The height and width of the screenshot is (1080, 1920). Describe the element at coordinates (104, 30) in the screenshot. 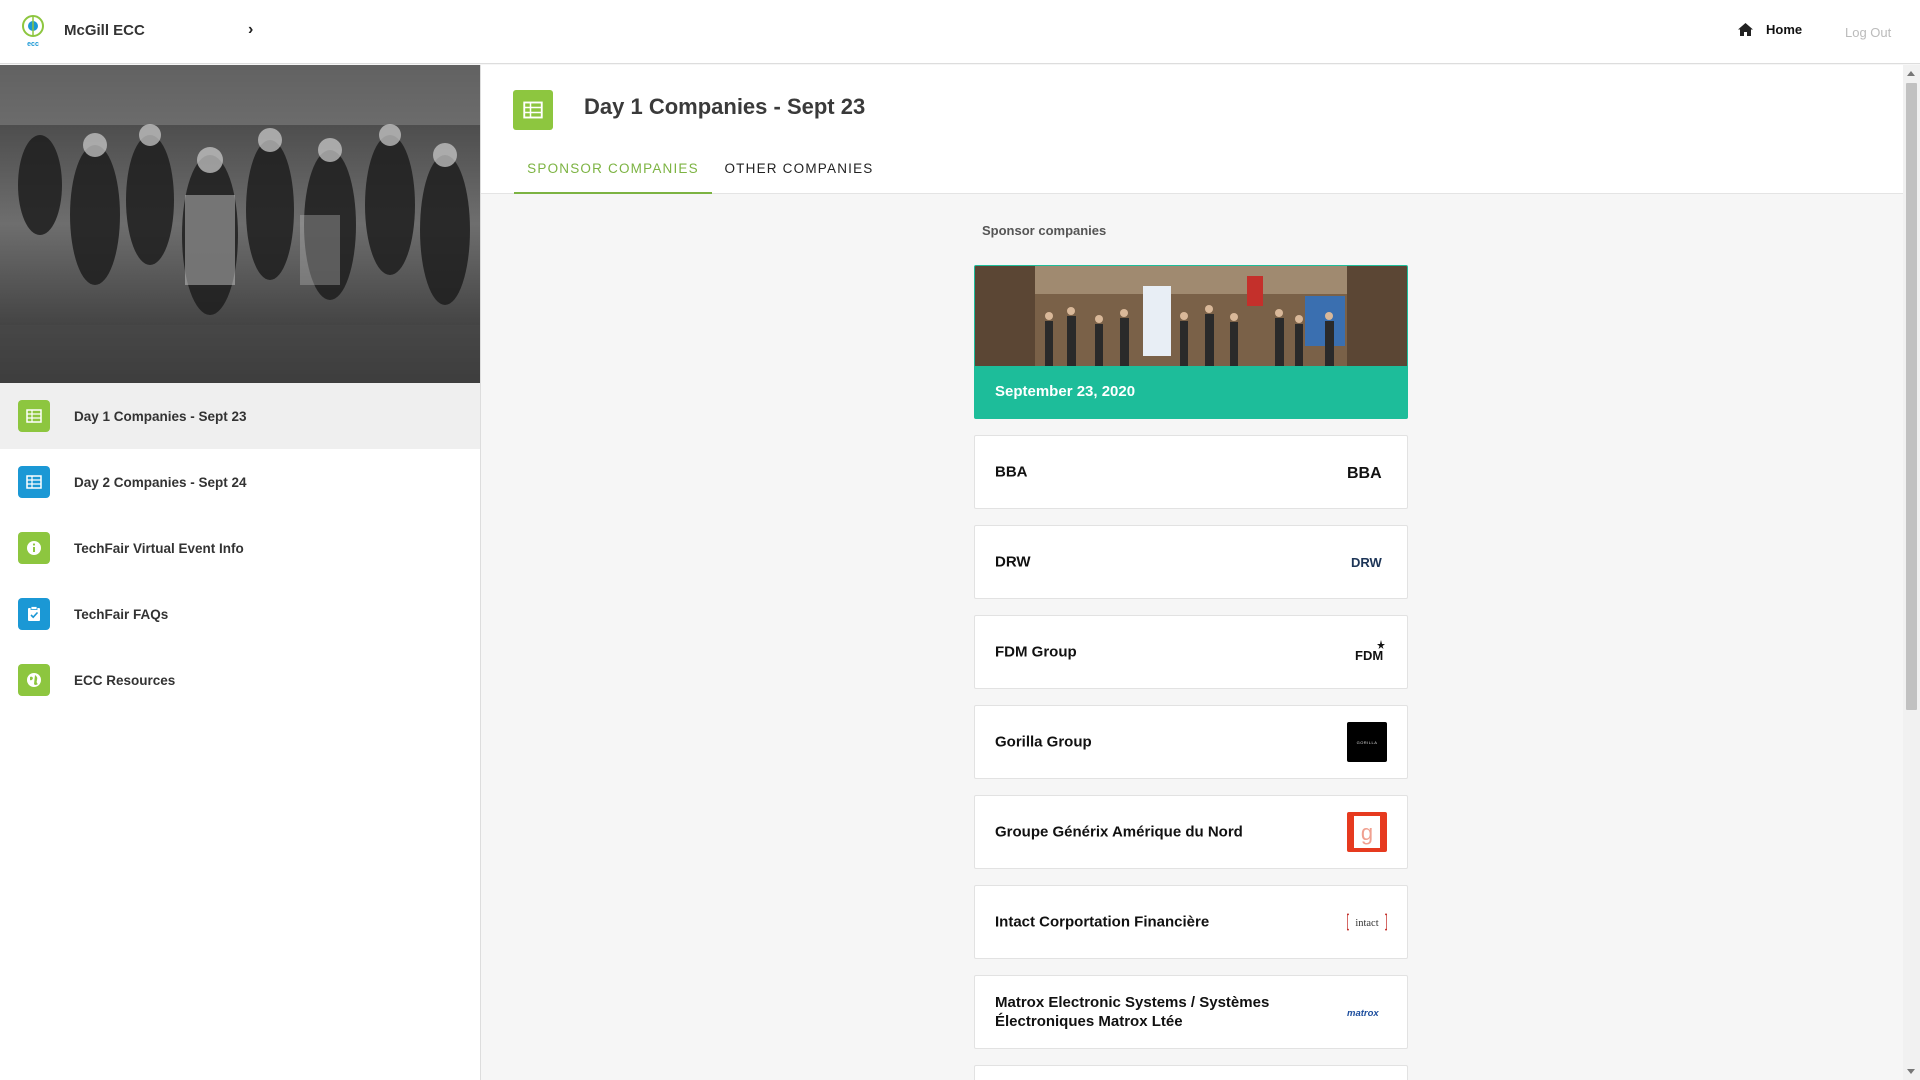

I see `brand-title: McGill ECC` at that location.